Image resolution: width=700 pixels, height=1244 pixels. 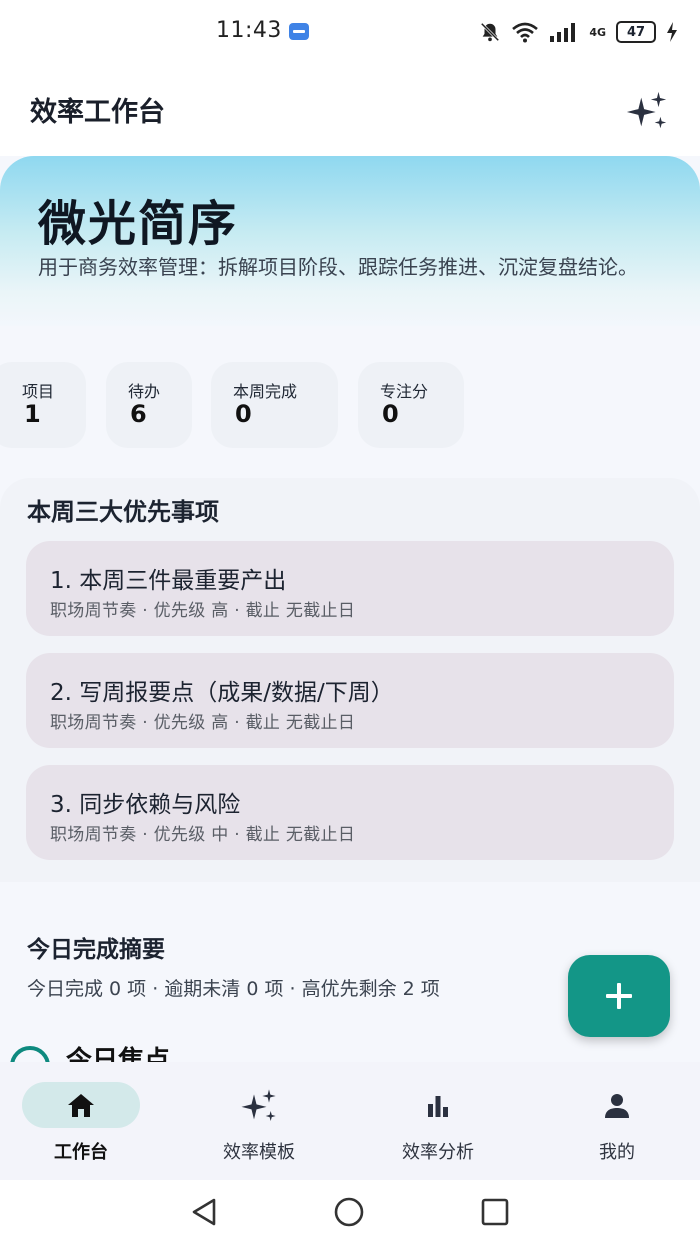 I want to click on app-description: 用于商务效率管理：拆解项目阶段、跟踪任务推进、沉淀复盘结论。, so click(x=338, y=267).